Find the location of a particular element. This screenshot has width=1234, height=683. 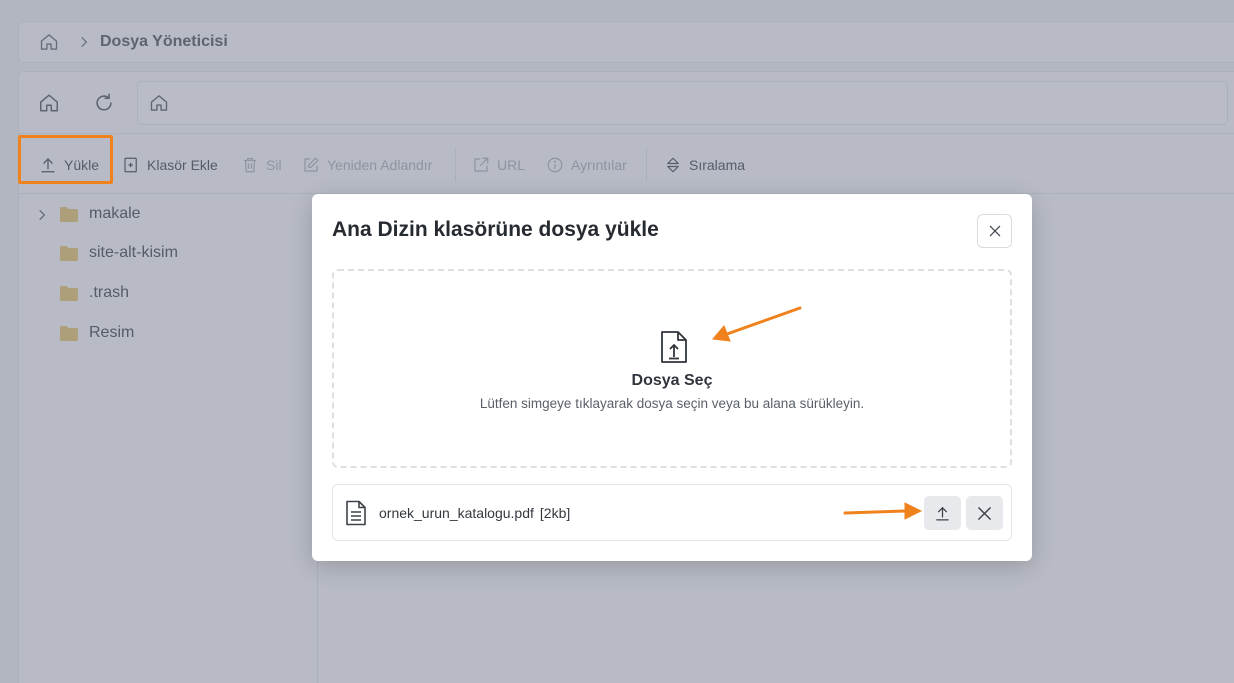

file-upload-icon is located at coordinates (674, 347).